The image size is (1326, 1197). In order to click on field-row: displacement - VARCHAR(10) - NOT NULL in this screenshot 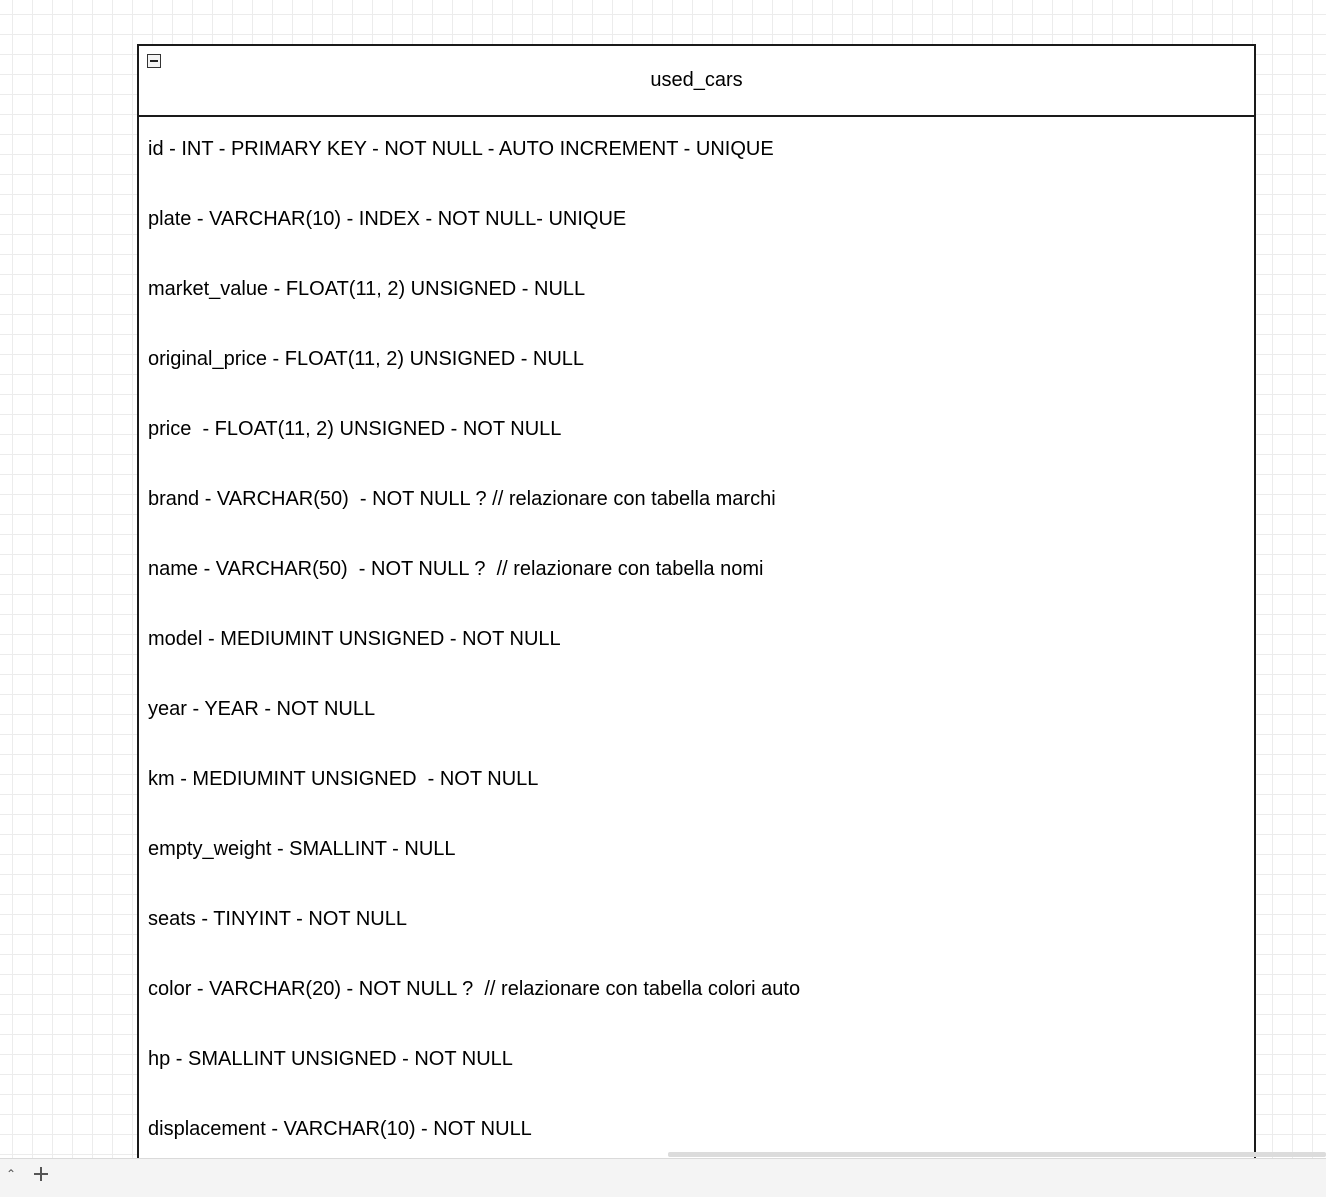, I will do `click(696, 1127)`.